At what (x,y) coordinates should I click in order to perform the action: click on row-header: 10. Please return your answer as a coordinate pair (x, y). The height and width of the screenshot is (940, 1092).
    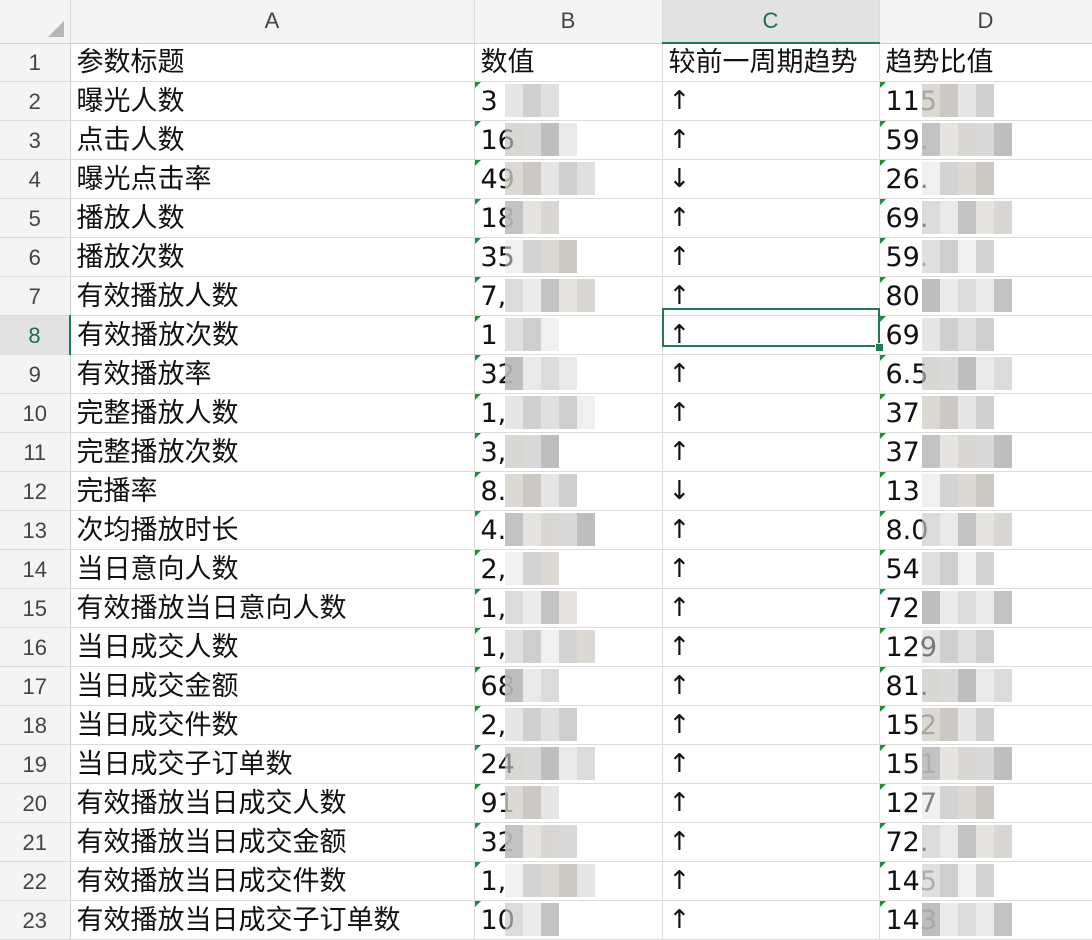
    Looking at the image, I should click on (35, 413).